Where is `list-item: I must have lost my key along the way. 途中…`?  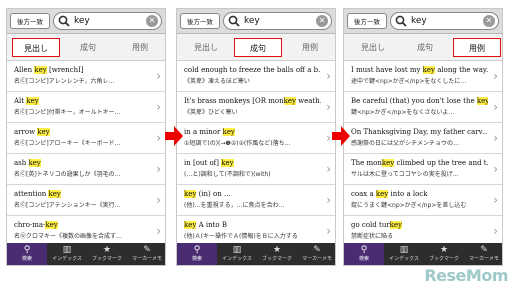 list-item: I must have lost my key along the way. 途中… is located at coordinates (423, 76).